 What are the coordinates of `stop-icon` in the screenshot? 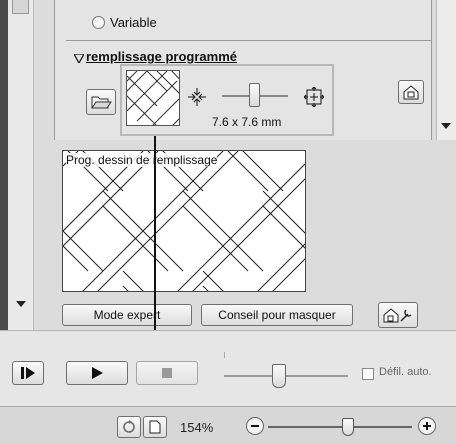 It's located at (167, 373).